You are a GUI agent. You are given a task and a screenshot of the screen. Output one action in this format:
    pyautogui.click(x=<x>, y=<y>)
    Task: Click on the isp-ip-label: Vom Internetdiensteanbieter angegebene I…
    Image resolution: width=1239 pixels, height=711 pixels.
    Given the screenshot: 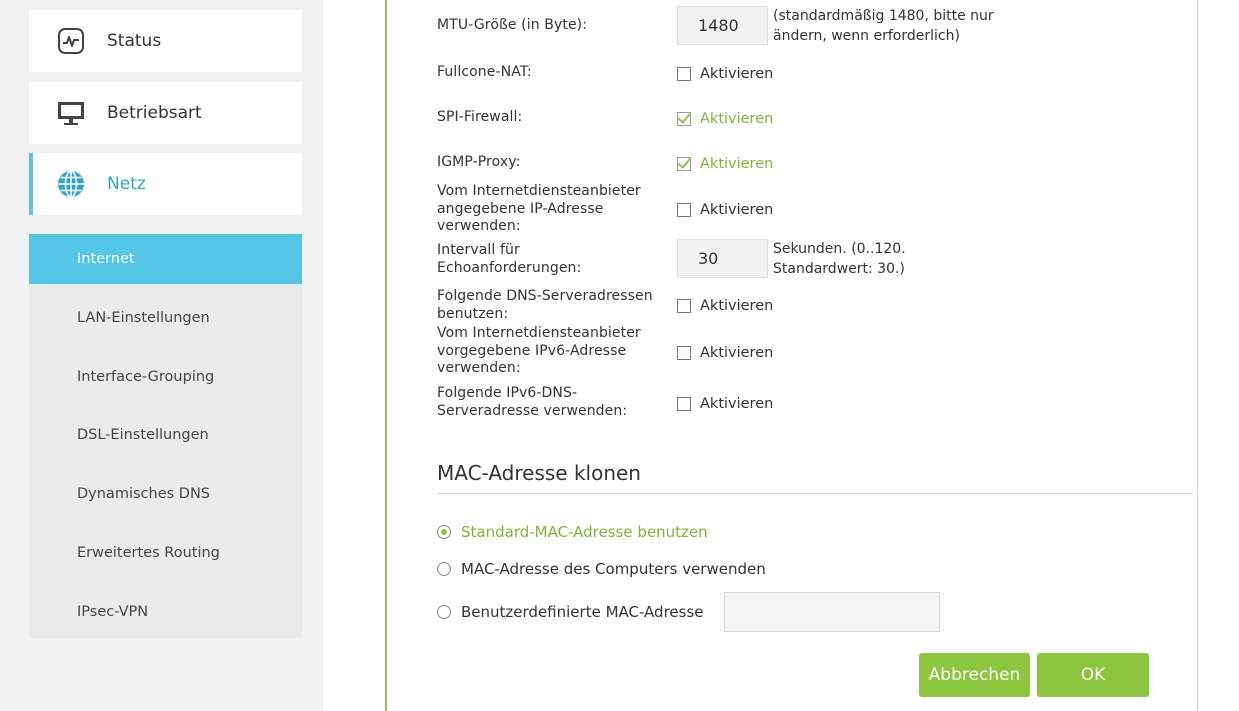 What is the action you would take?
    pyautogui.click(x=539, y=209)
    